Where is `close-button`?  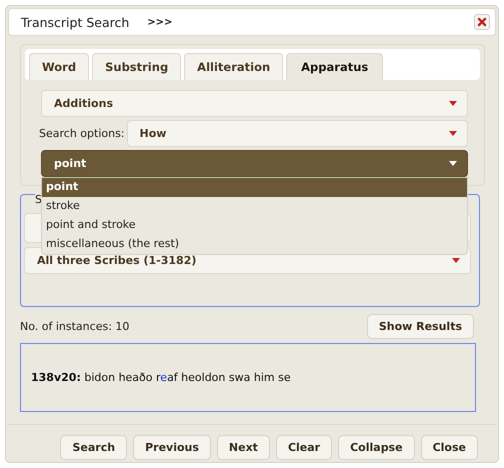
close-button is located at coordinates (482, 22).